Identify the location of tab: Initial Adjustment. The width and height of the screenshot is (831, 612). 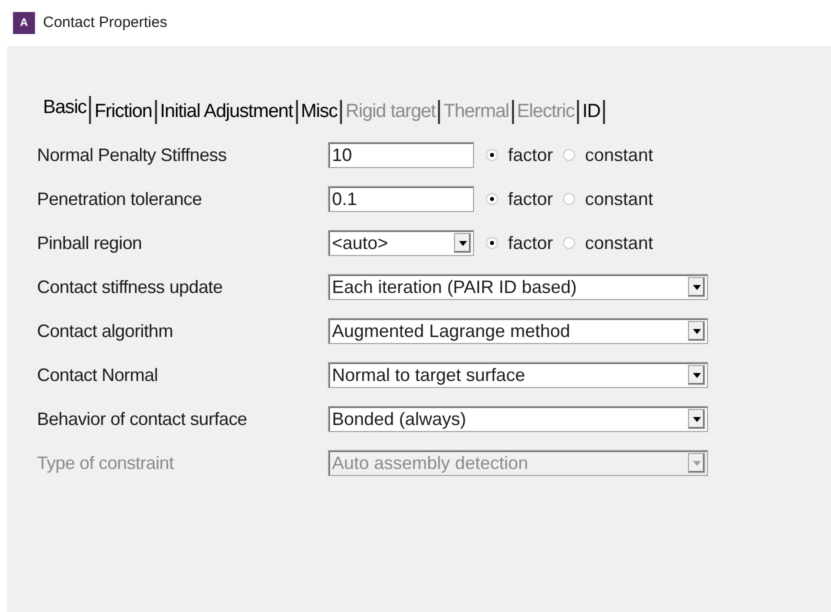
(227, 112).